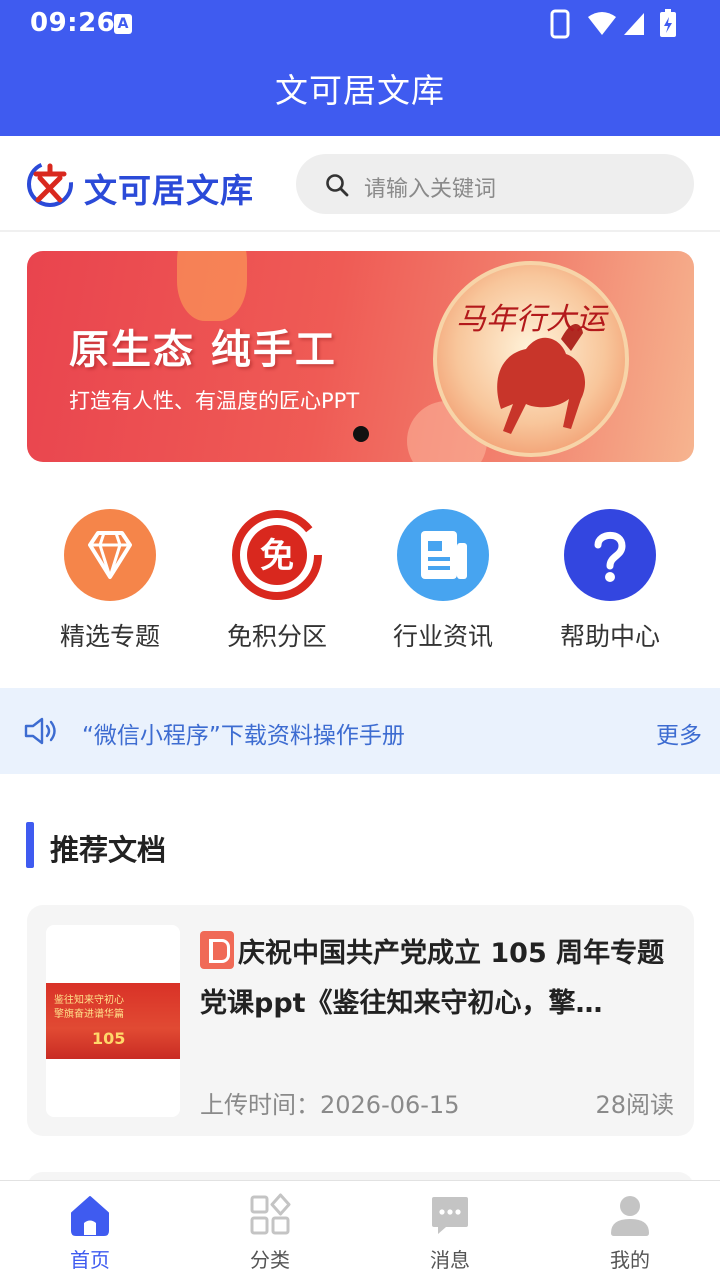 Image resolution: width=720 pixels, height=1280 pixels. What do you see at coordinates (361, 434) in the screenshot?
I see `carousel-indicator` at bounding box center [361, 434].